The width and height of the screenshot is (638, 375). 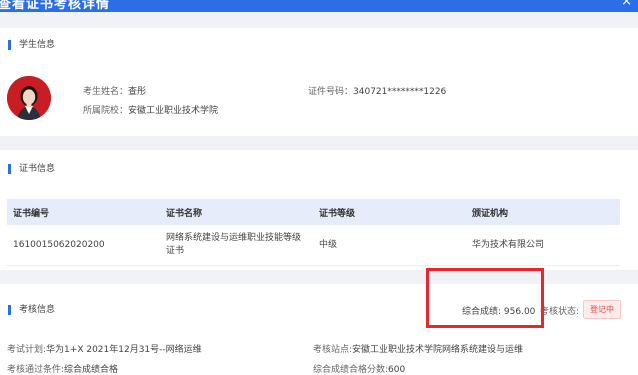 What do you see at coordinates (31, 169) in the screenshot?
I see `section-title-certificate: 证书信息` at bounding box center [31, 169].